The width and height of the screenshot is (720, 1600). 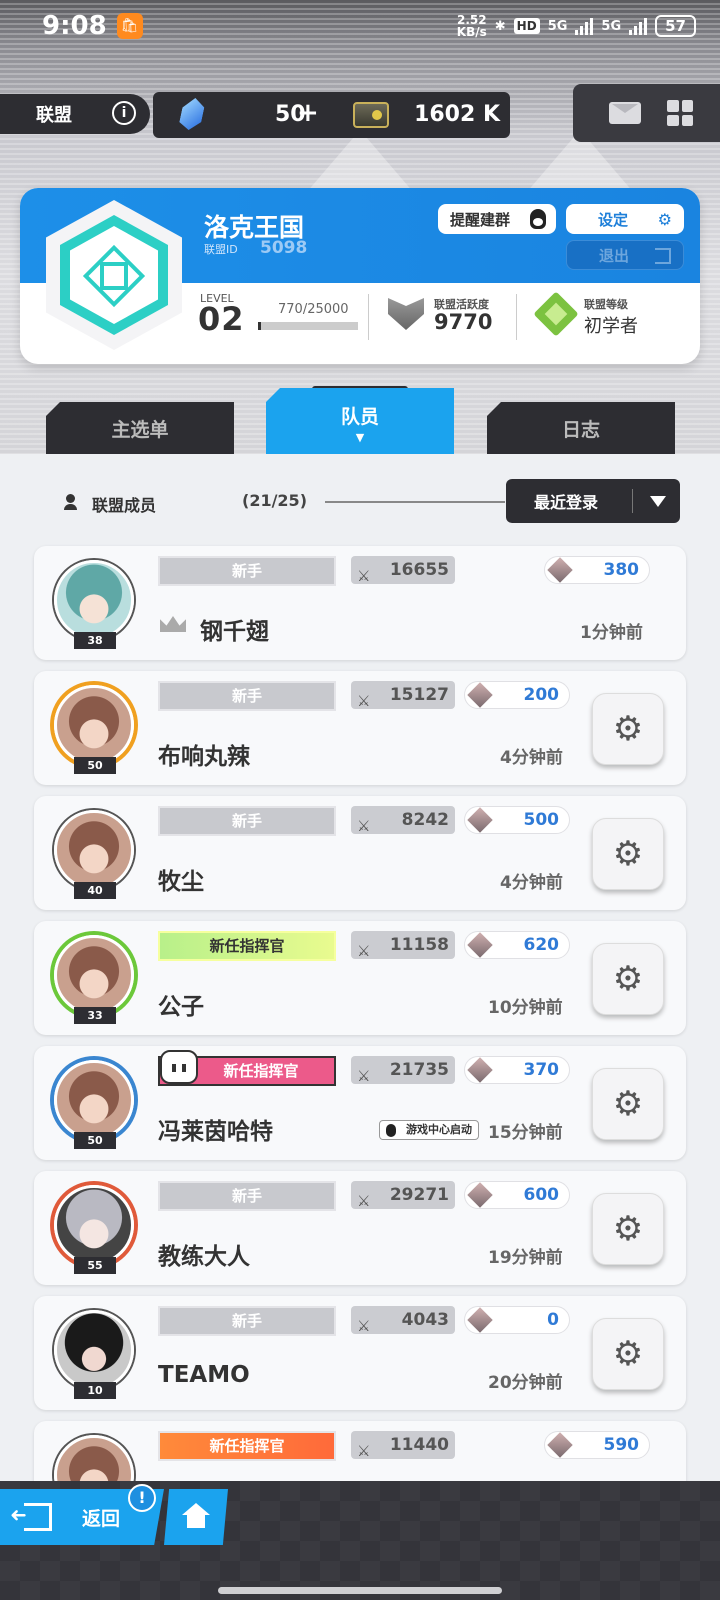 What do you see at coordinates (142, 1498) in the screenshot?
I see `alert-badge: !` at bounding box center [142, 1498].